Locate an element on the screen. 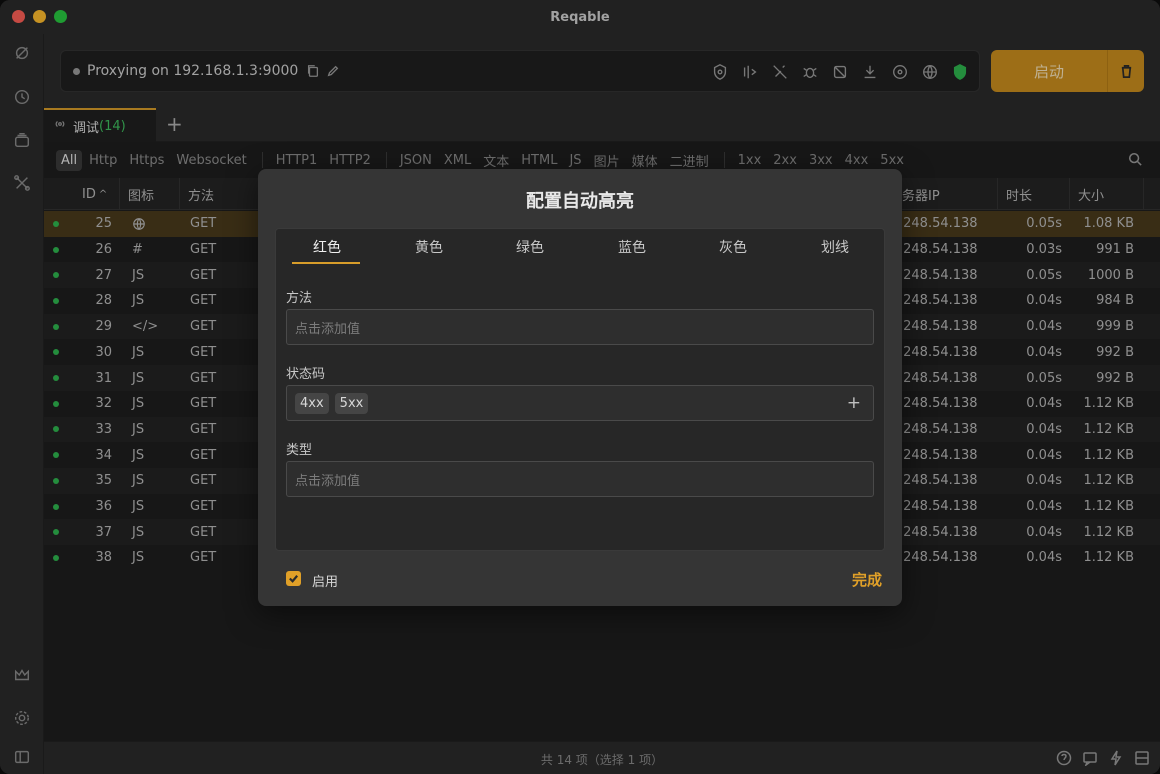 The height and width of the screenshot is (774, 1160). color-tab: 绿色 is located at coordinates (530, 247).